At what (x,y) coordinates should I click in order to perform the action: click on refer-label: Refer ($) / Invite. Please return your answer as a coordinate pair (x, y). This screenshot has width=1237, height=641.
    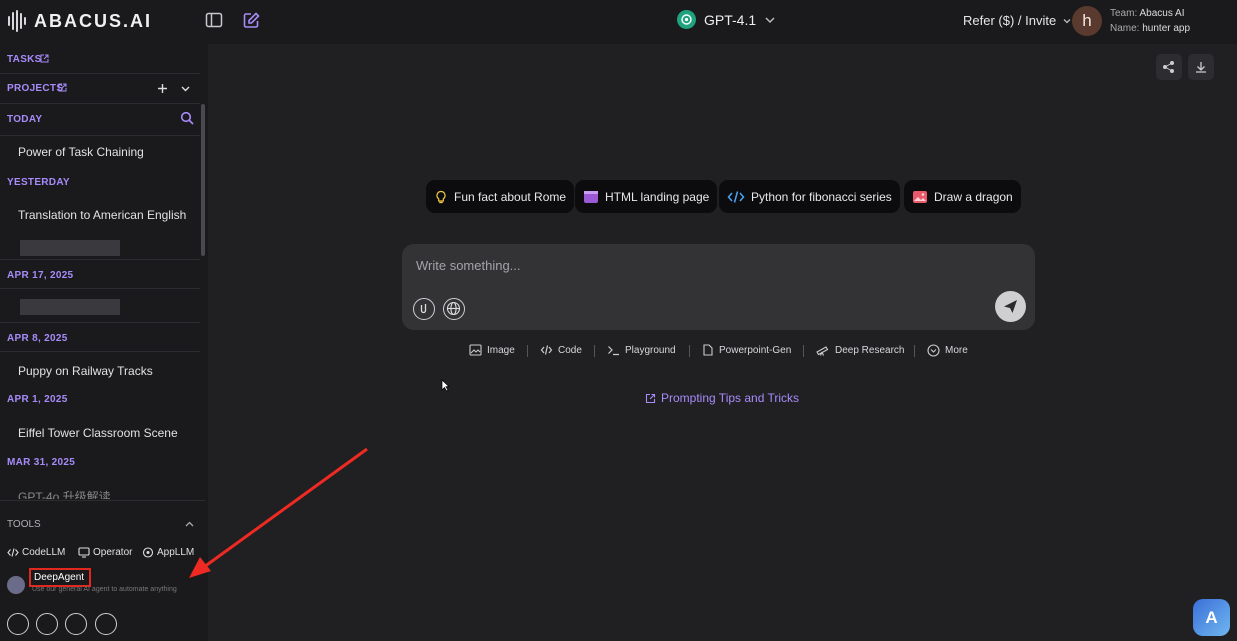
    Looking at the image, I should click on (1010, 20).